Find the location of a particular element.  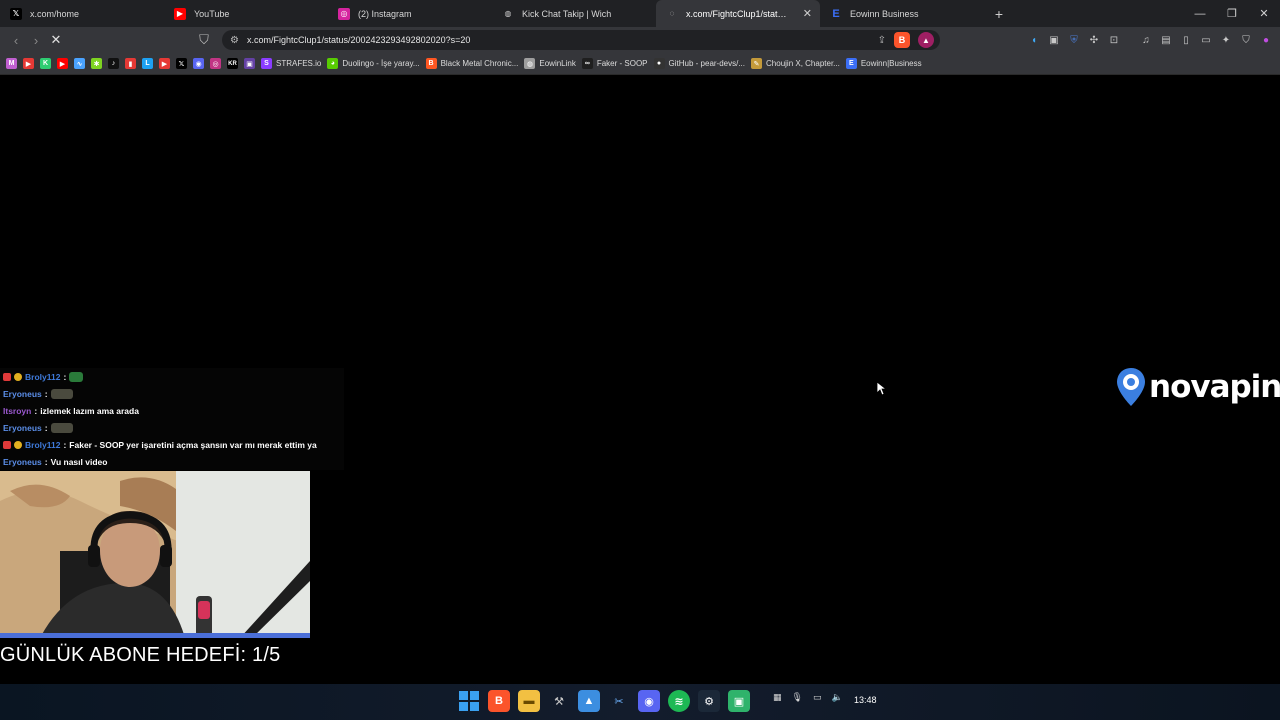

bookmark-app-3: K is located at coordinates (45, 63).